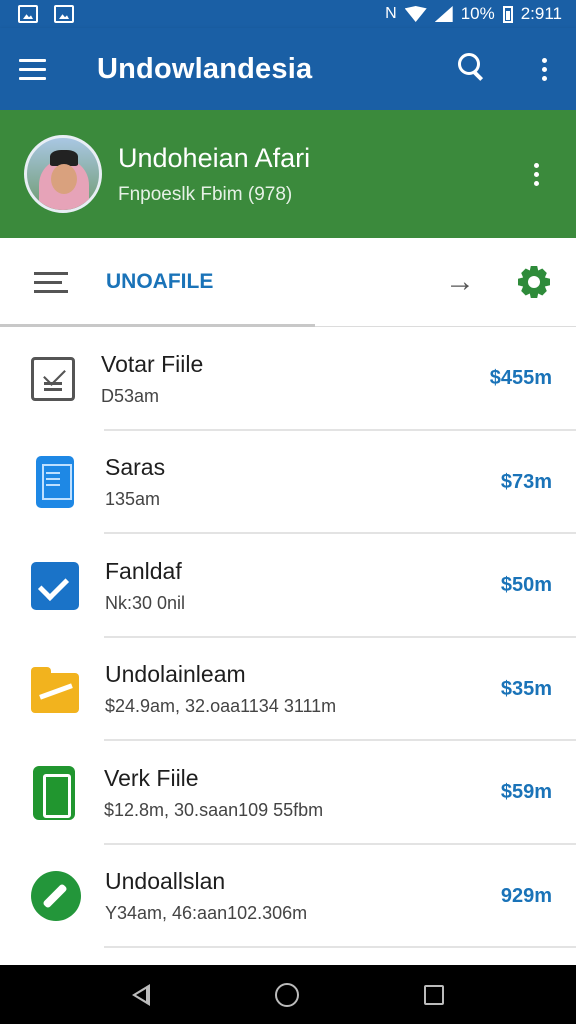 This screenshot has width=576, height=1024. I want to click on list-item-value: $50m, so click(526, 585).